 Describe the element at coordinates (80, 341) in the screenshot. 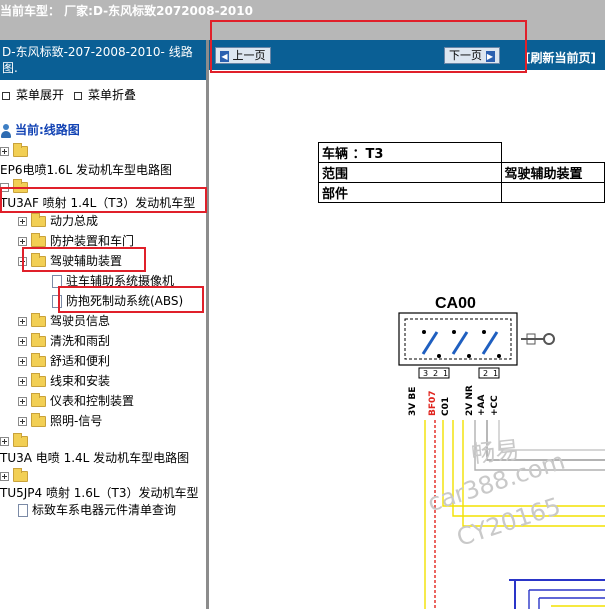

I see `tree-node-label: 清洗和雨刮` at that location.